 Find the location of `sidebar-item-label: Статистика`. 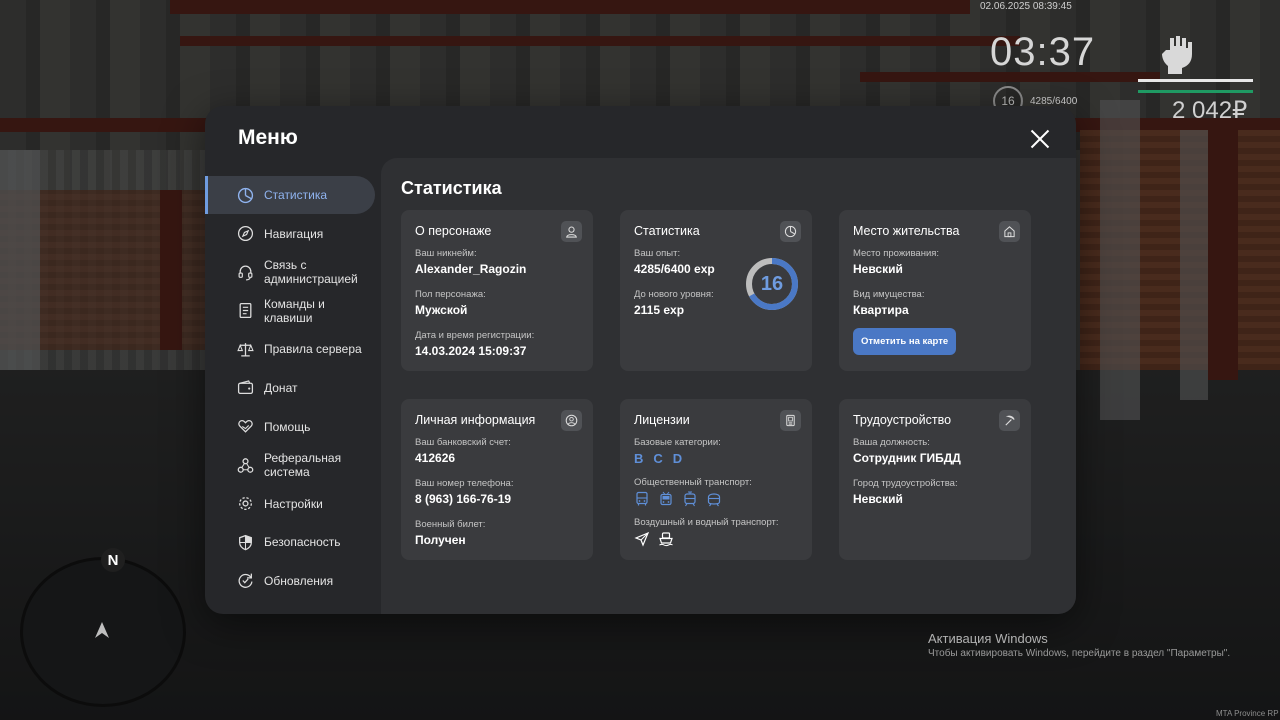

sidebar-item-label: Статистика is located at coordinates (296, 195).